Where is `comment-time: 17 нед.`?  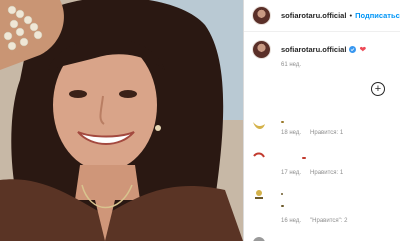
comment-time: 17 нед. is located at coordinates (291, 173).